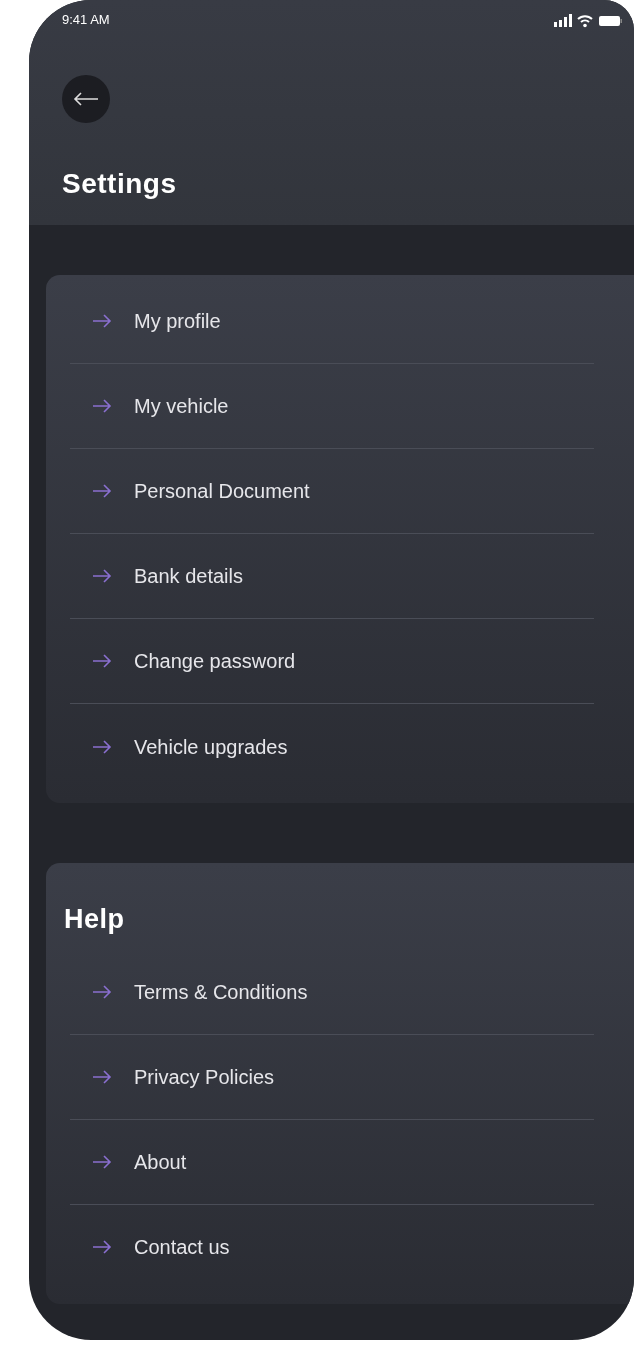 The image size is (634, 1360). Describe the element at coordinates (188, 576) in the screenshot. I see `menu-item-link: Bank details` at that location.